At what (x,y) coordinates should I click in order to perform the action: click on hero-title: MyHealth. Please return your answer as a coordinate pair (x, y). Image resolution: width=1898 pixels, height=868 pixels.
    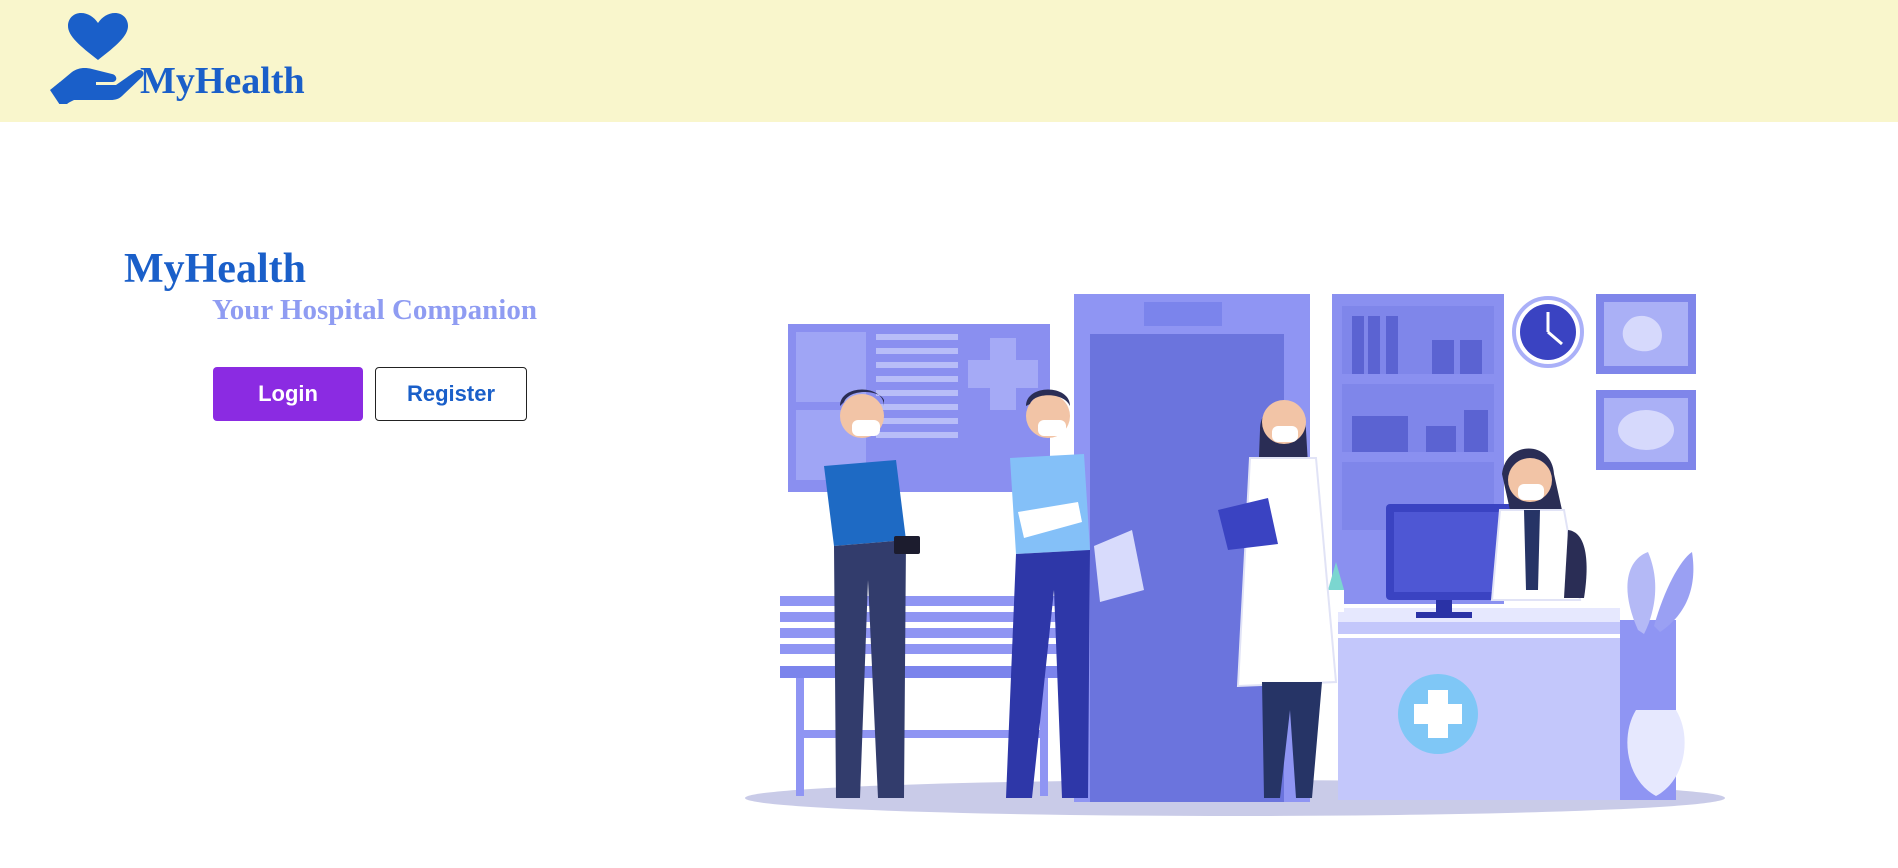
    Looking at the image, I should click on (215, 269).